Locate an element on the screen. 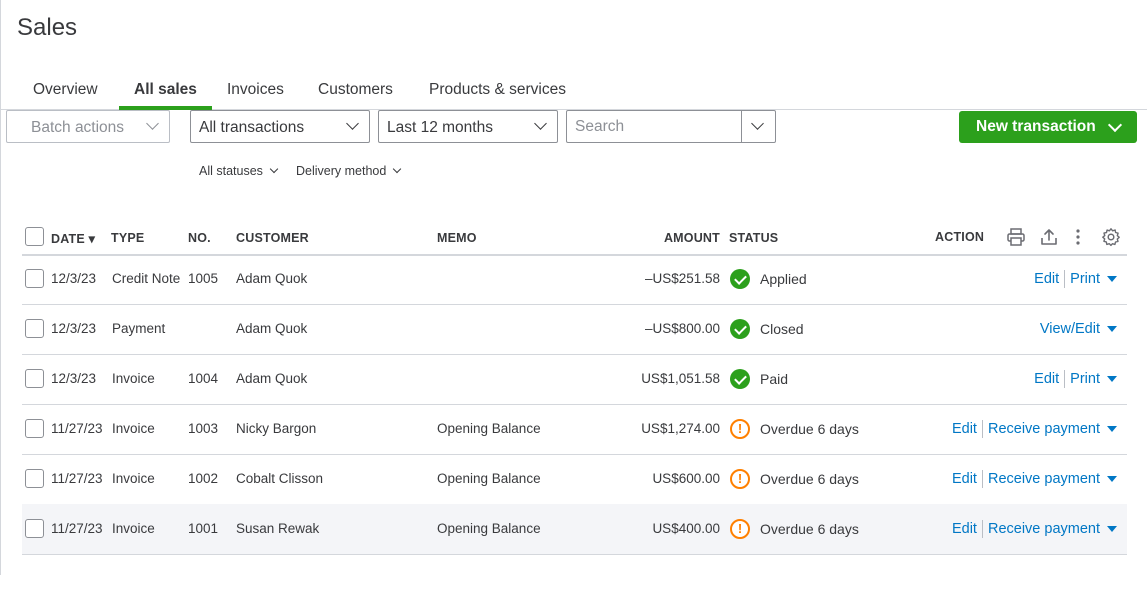  search-divider is located at coordinates (741, 126).